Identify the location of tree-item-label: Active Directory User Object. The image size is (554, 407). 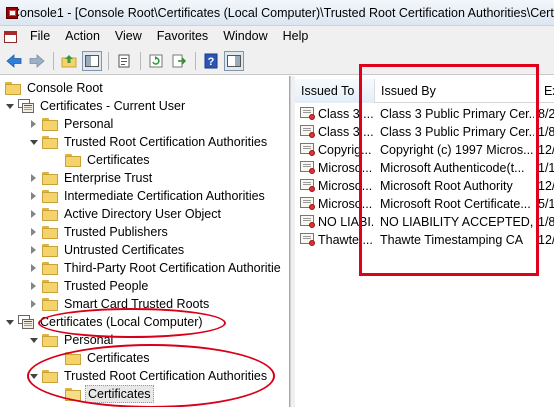
(142, 214).